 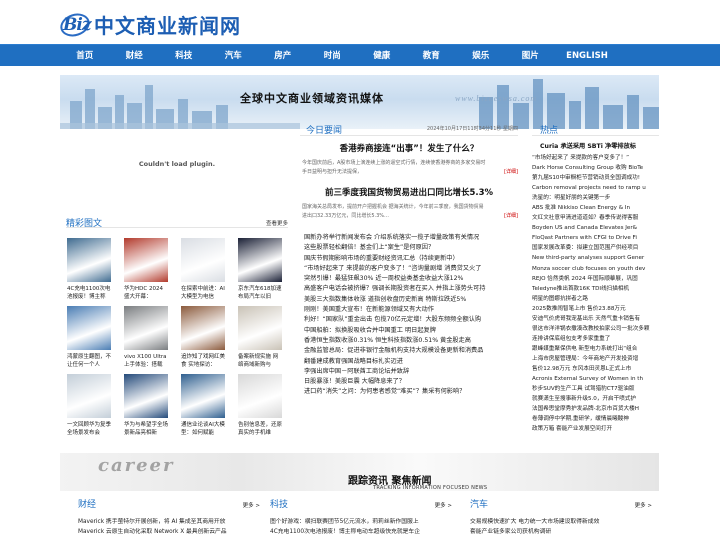 I want to click on hot-list-item: 秒步SUV的生产工具 试驾猎豹CT7驱油版, so click(x=595, y=389).